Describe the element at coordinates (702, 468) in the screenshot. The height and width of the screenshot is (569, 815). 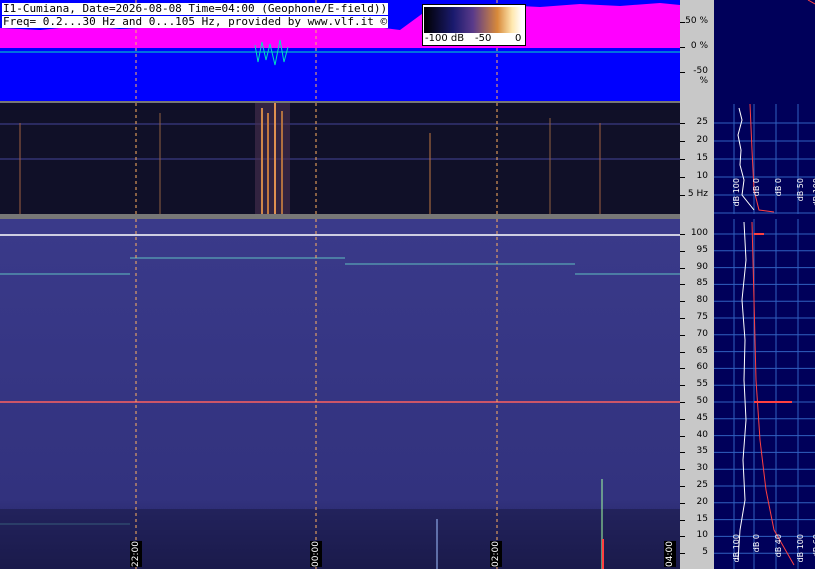
I see `axis-tick-label: 30` at that location.